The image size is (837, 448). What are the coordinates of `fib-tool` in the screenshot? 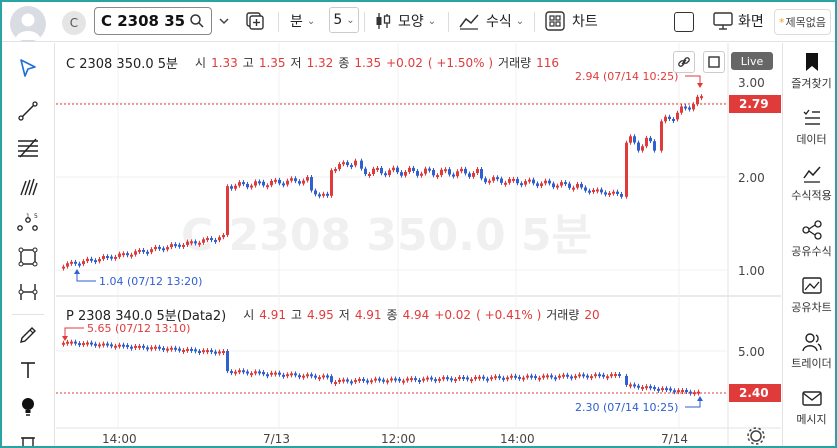 It's located at (28, 148).